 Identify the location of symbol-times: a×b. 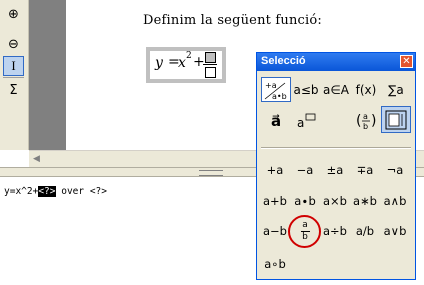
(335, 201).